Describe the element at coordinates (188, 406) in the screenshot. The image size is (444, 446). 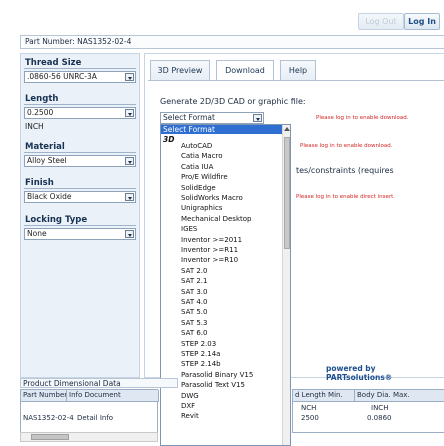
I see `dropdown-option: DXF` at that location.